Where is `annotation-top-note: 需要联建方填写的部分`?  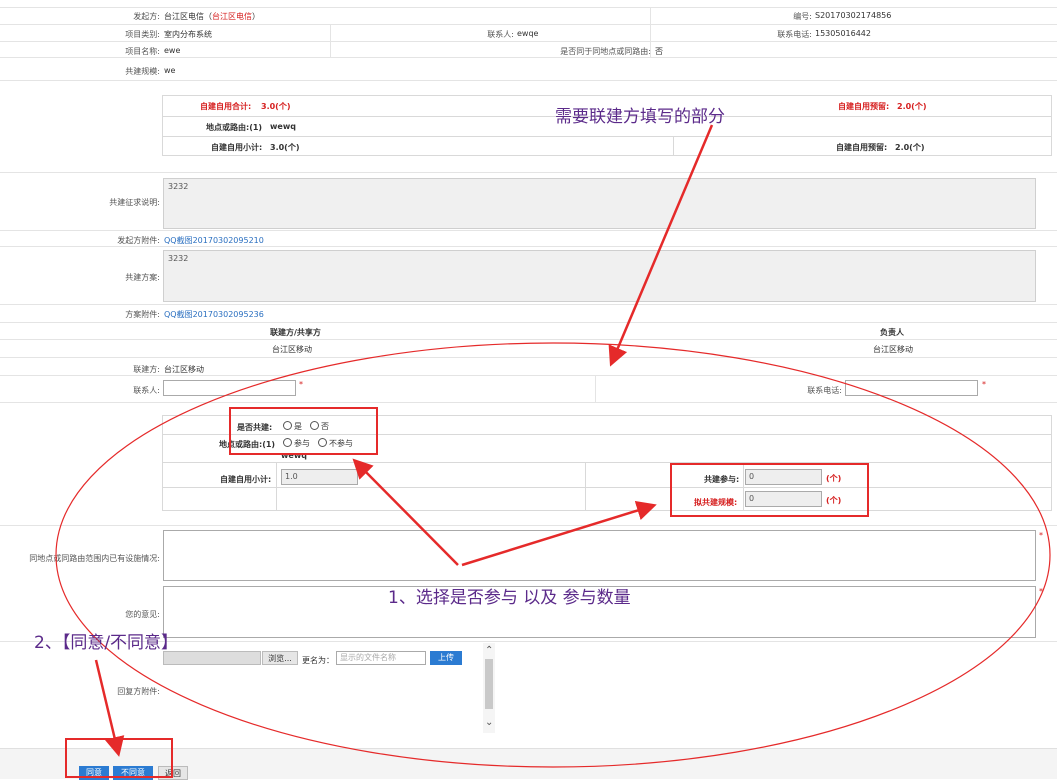 annotation-top-note: 需要联建方填写的部分 is located at coordinates (640, 117).